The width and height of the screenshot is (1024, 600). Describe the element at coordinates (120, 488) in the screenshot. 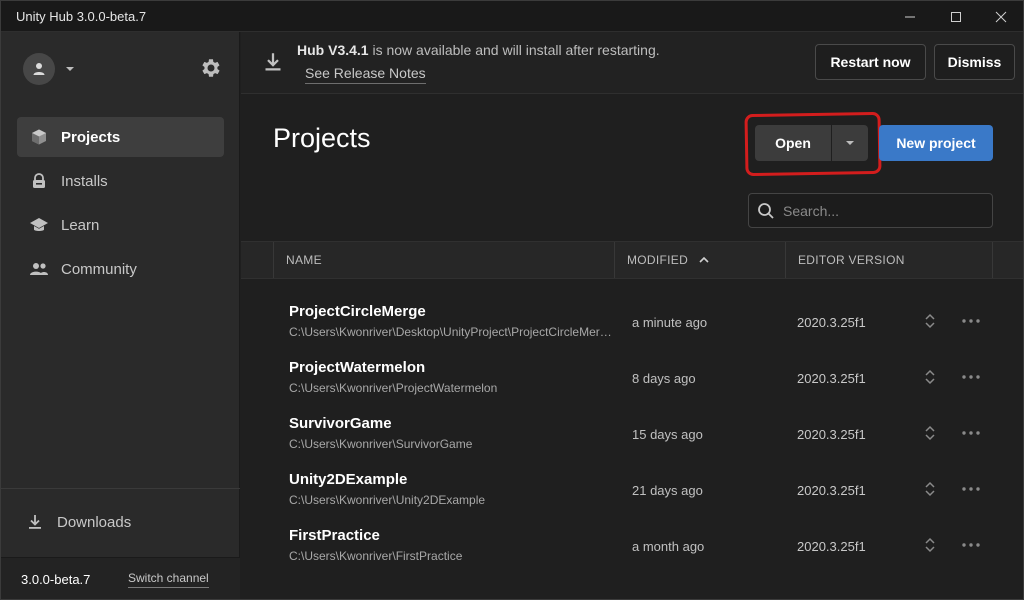

I see `sidebar-divider` at that location.